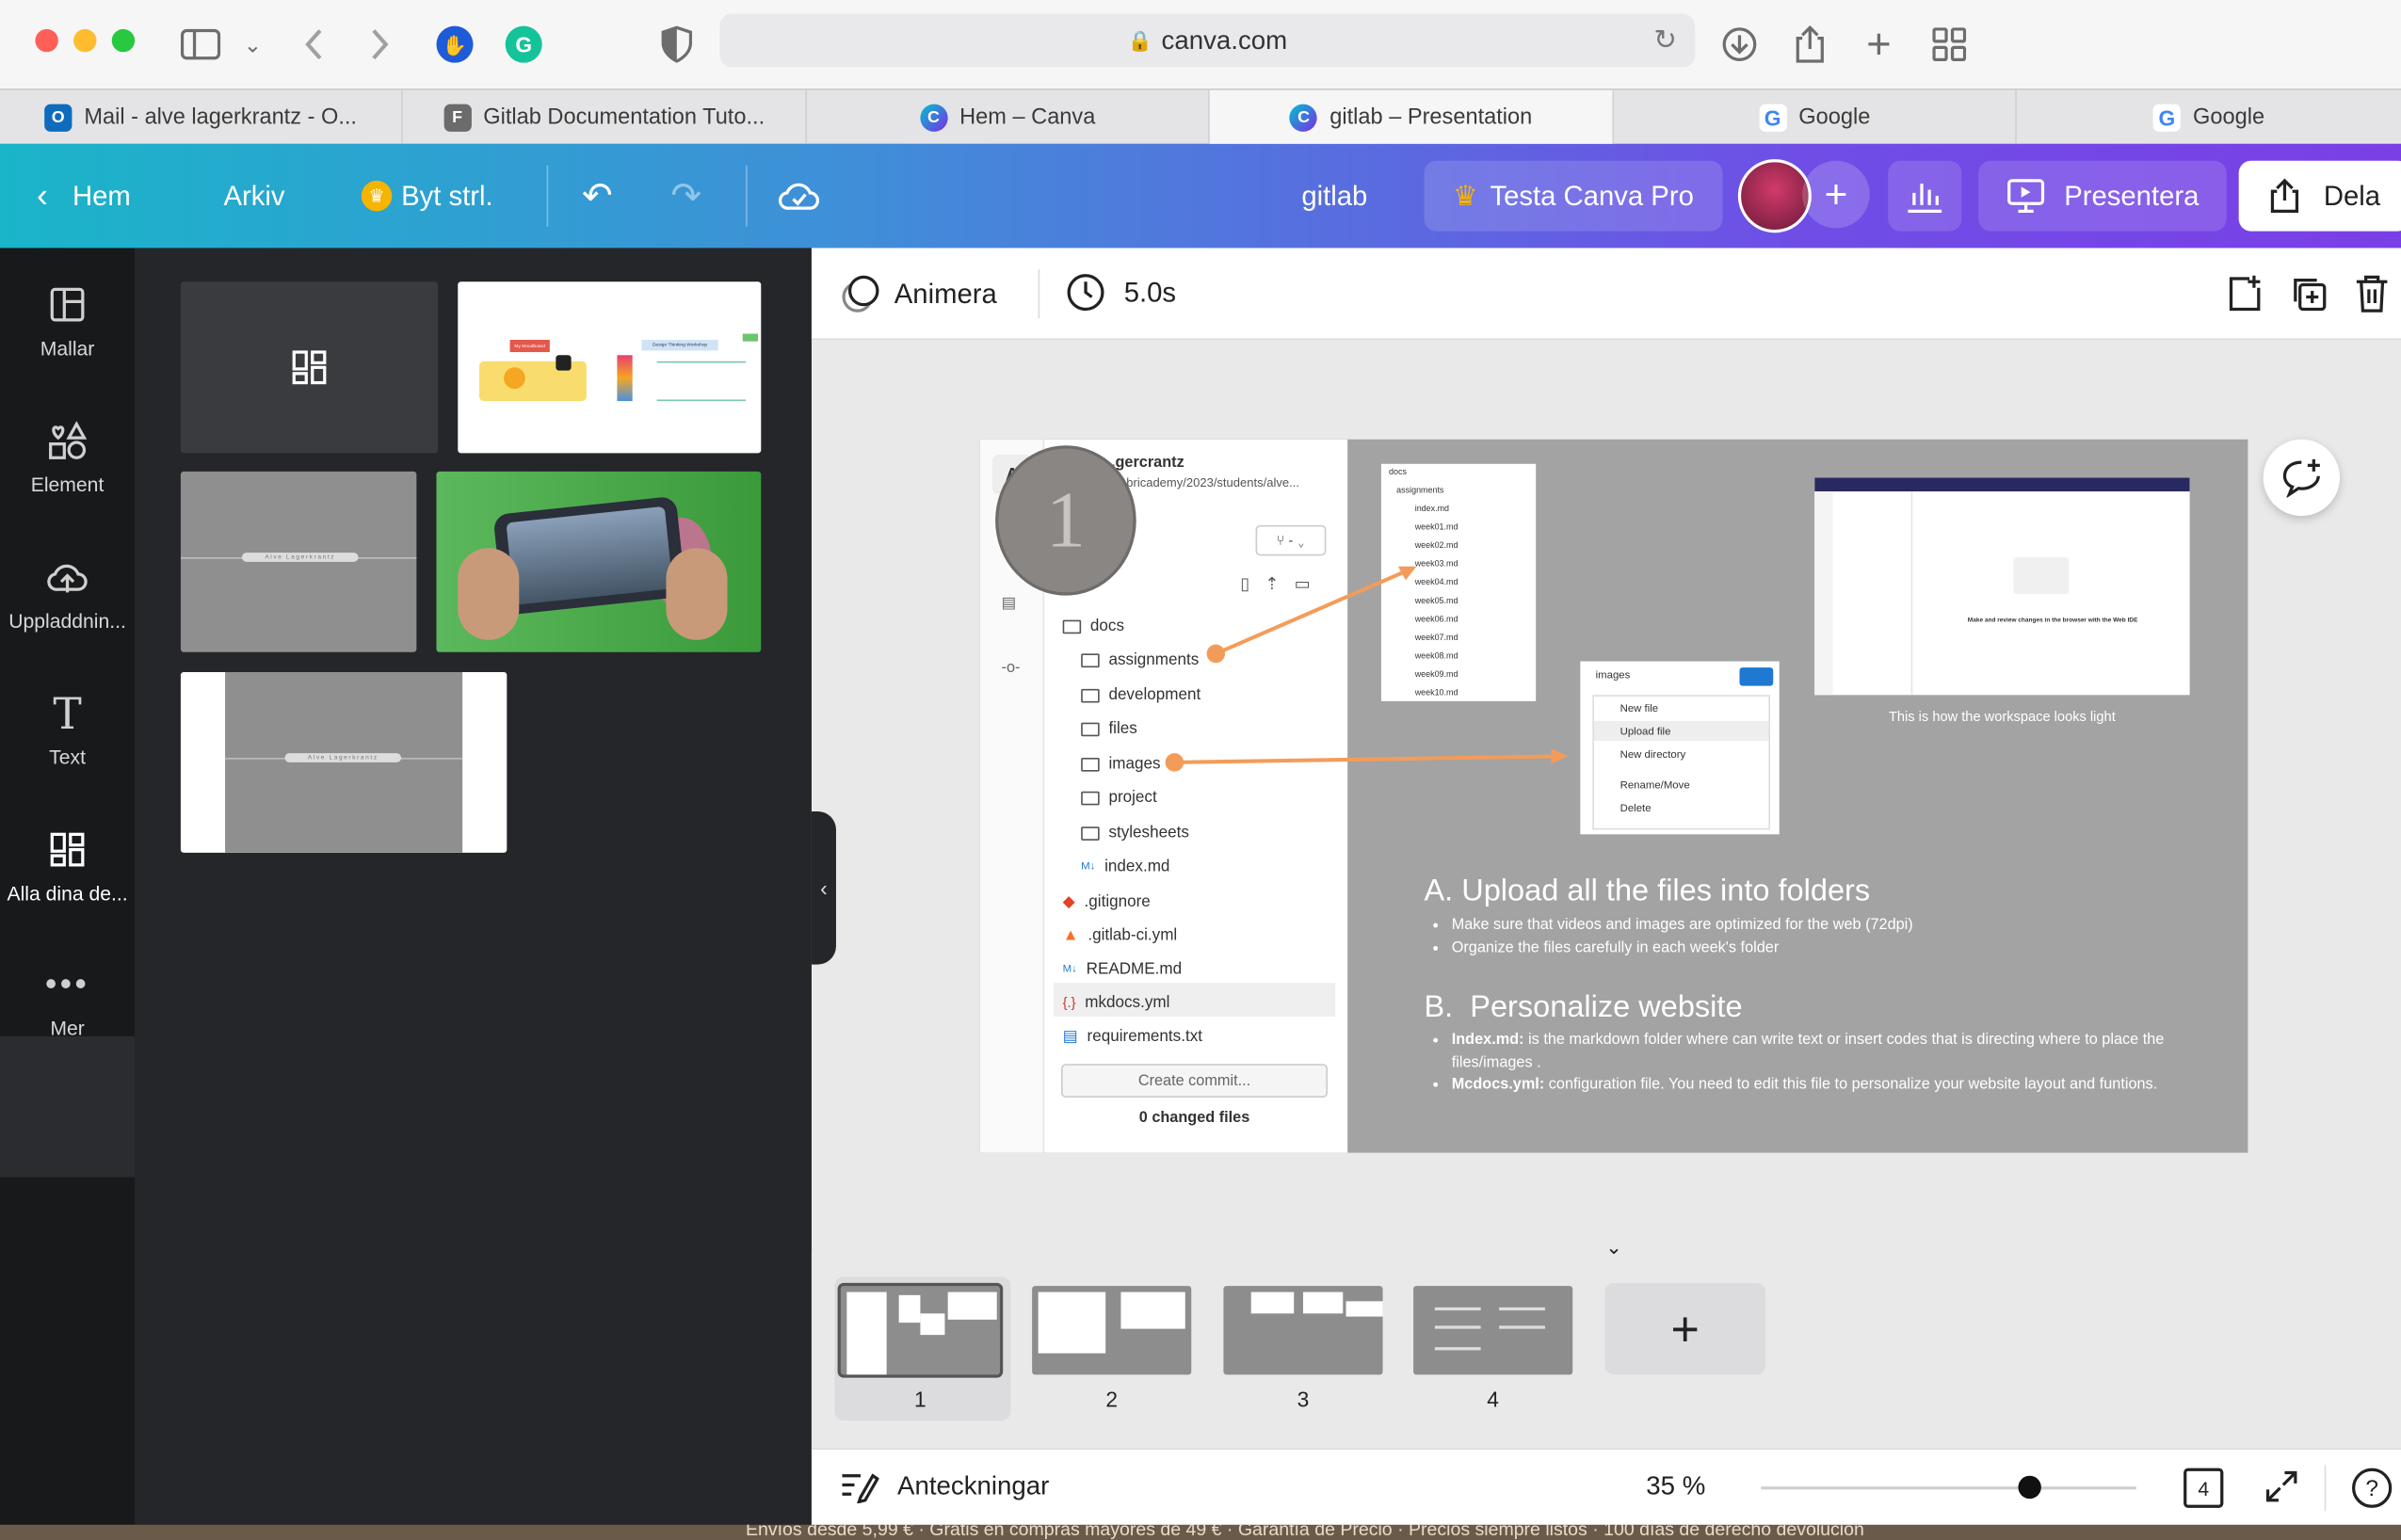 Image resolution: width=2401 pixels, height=1540 pixels. I want to click on share-icon, so click(1810, 45).